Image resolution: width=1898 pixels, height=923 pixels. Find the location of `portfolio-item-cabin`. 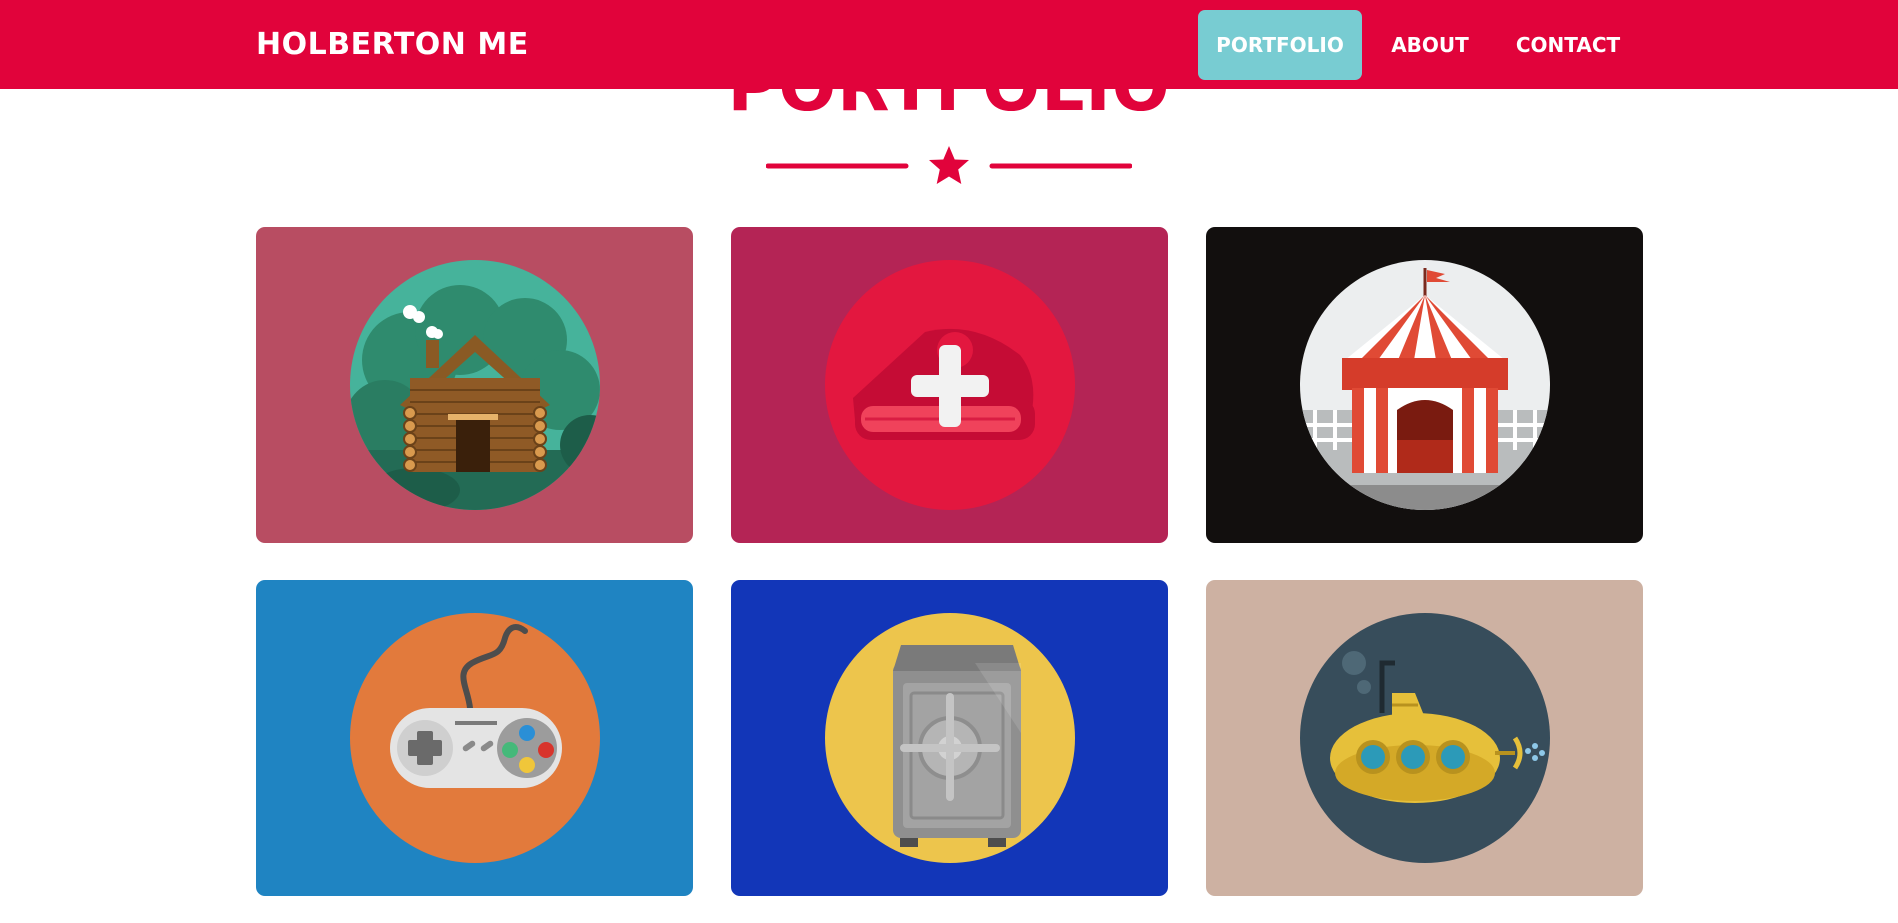

portfolio-item-cabin is located at coordinates (474, 385).